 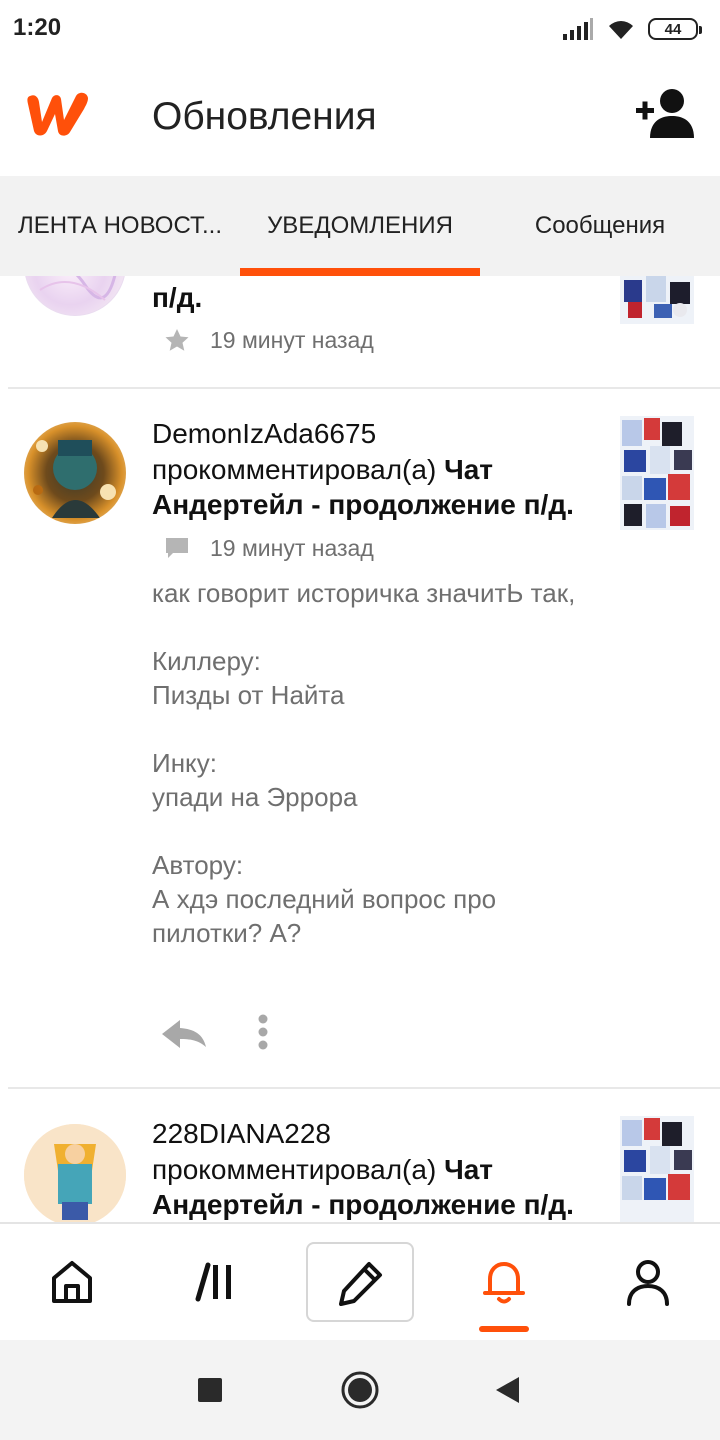 What do you see at coordinates (241, 1134) in the screenshot?
I see `username: 228DIANA228` at bounding box center [241, 1134].